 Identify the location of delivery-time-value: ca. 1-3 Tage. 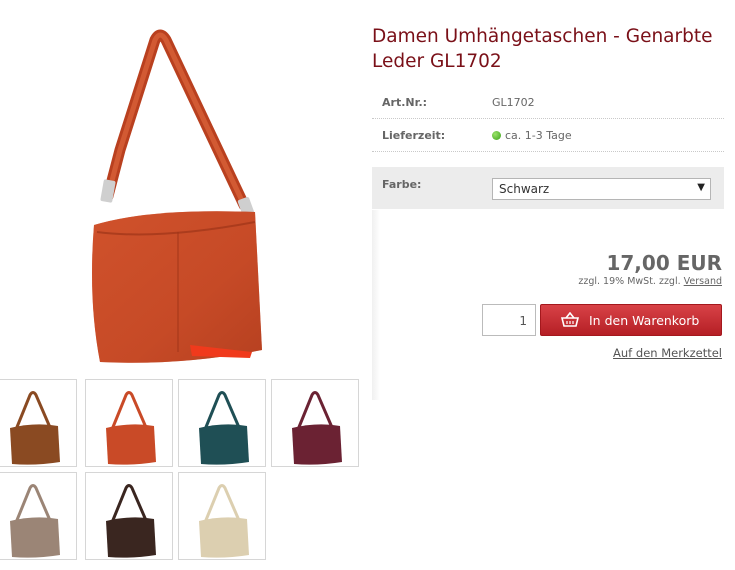
(538, 135).